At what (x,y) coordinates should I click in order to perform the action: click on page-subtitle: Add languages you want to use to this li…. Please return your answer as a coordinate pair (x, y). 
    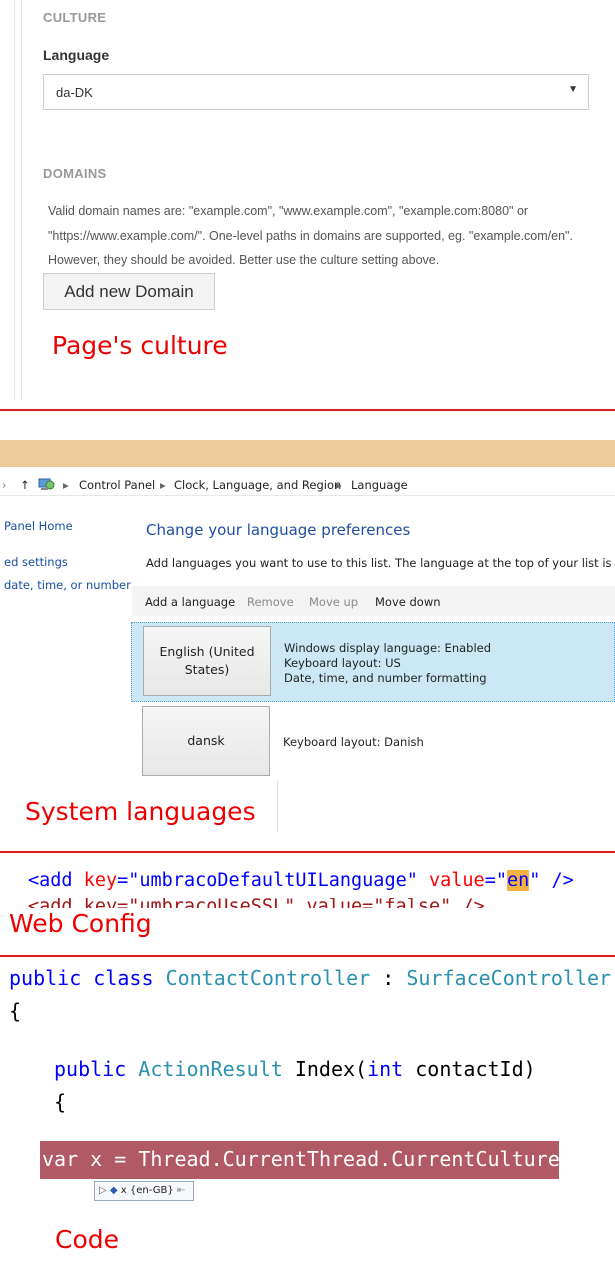
    Looking at the image, I should click on (380, 563).